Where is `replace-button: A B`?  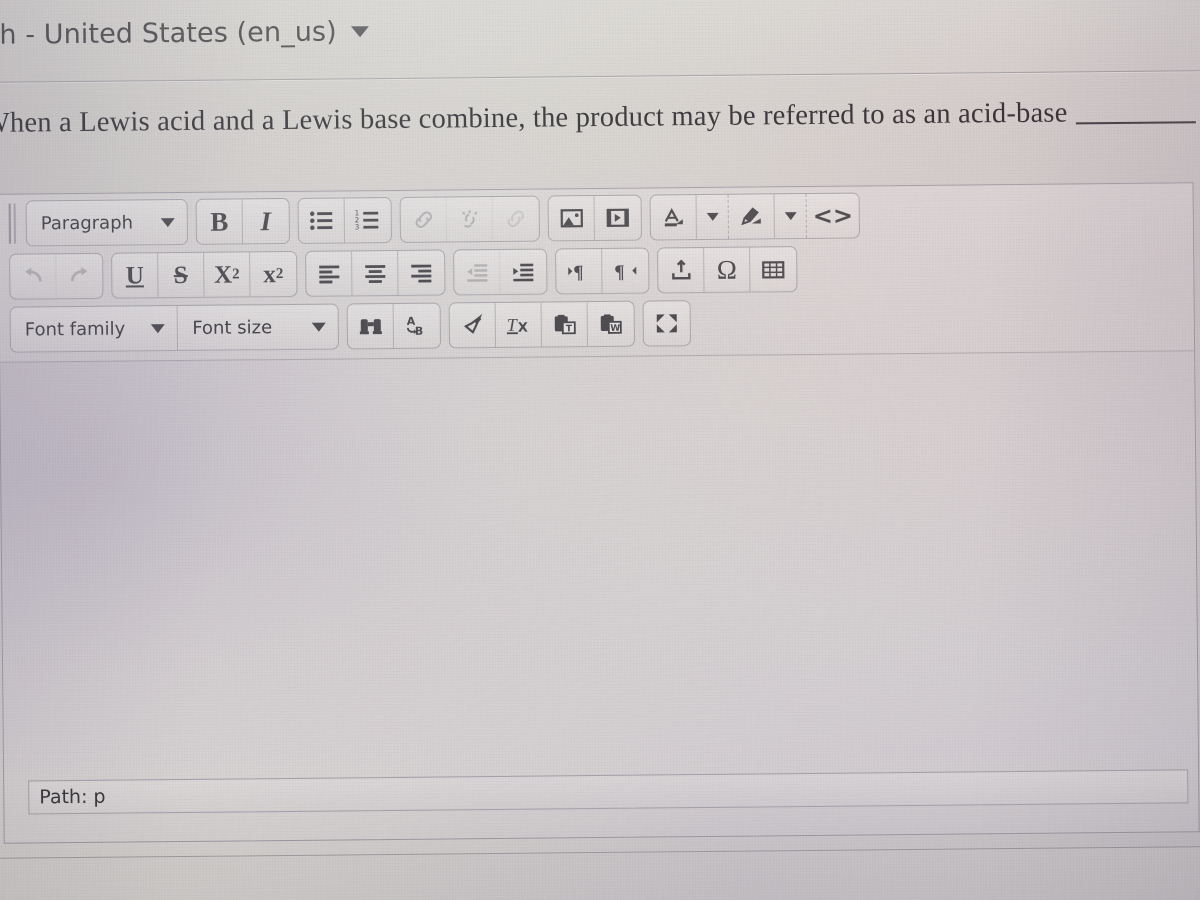
replace-button: A B is located at coordinates (417, 326).